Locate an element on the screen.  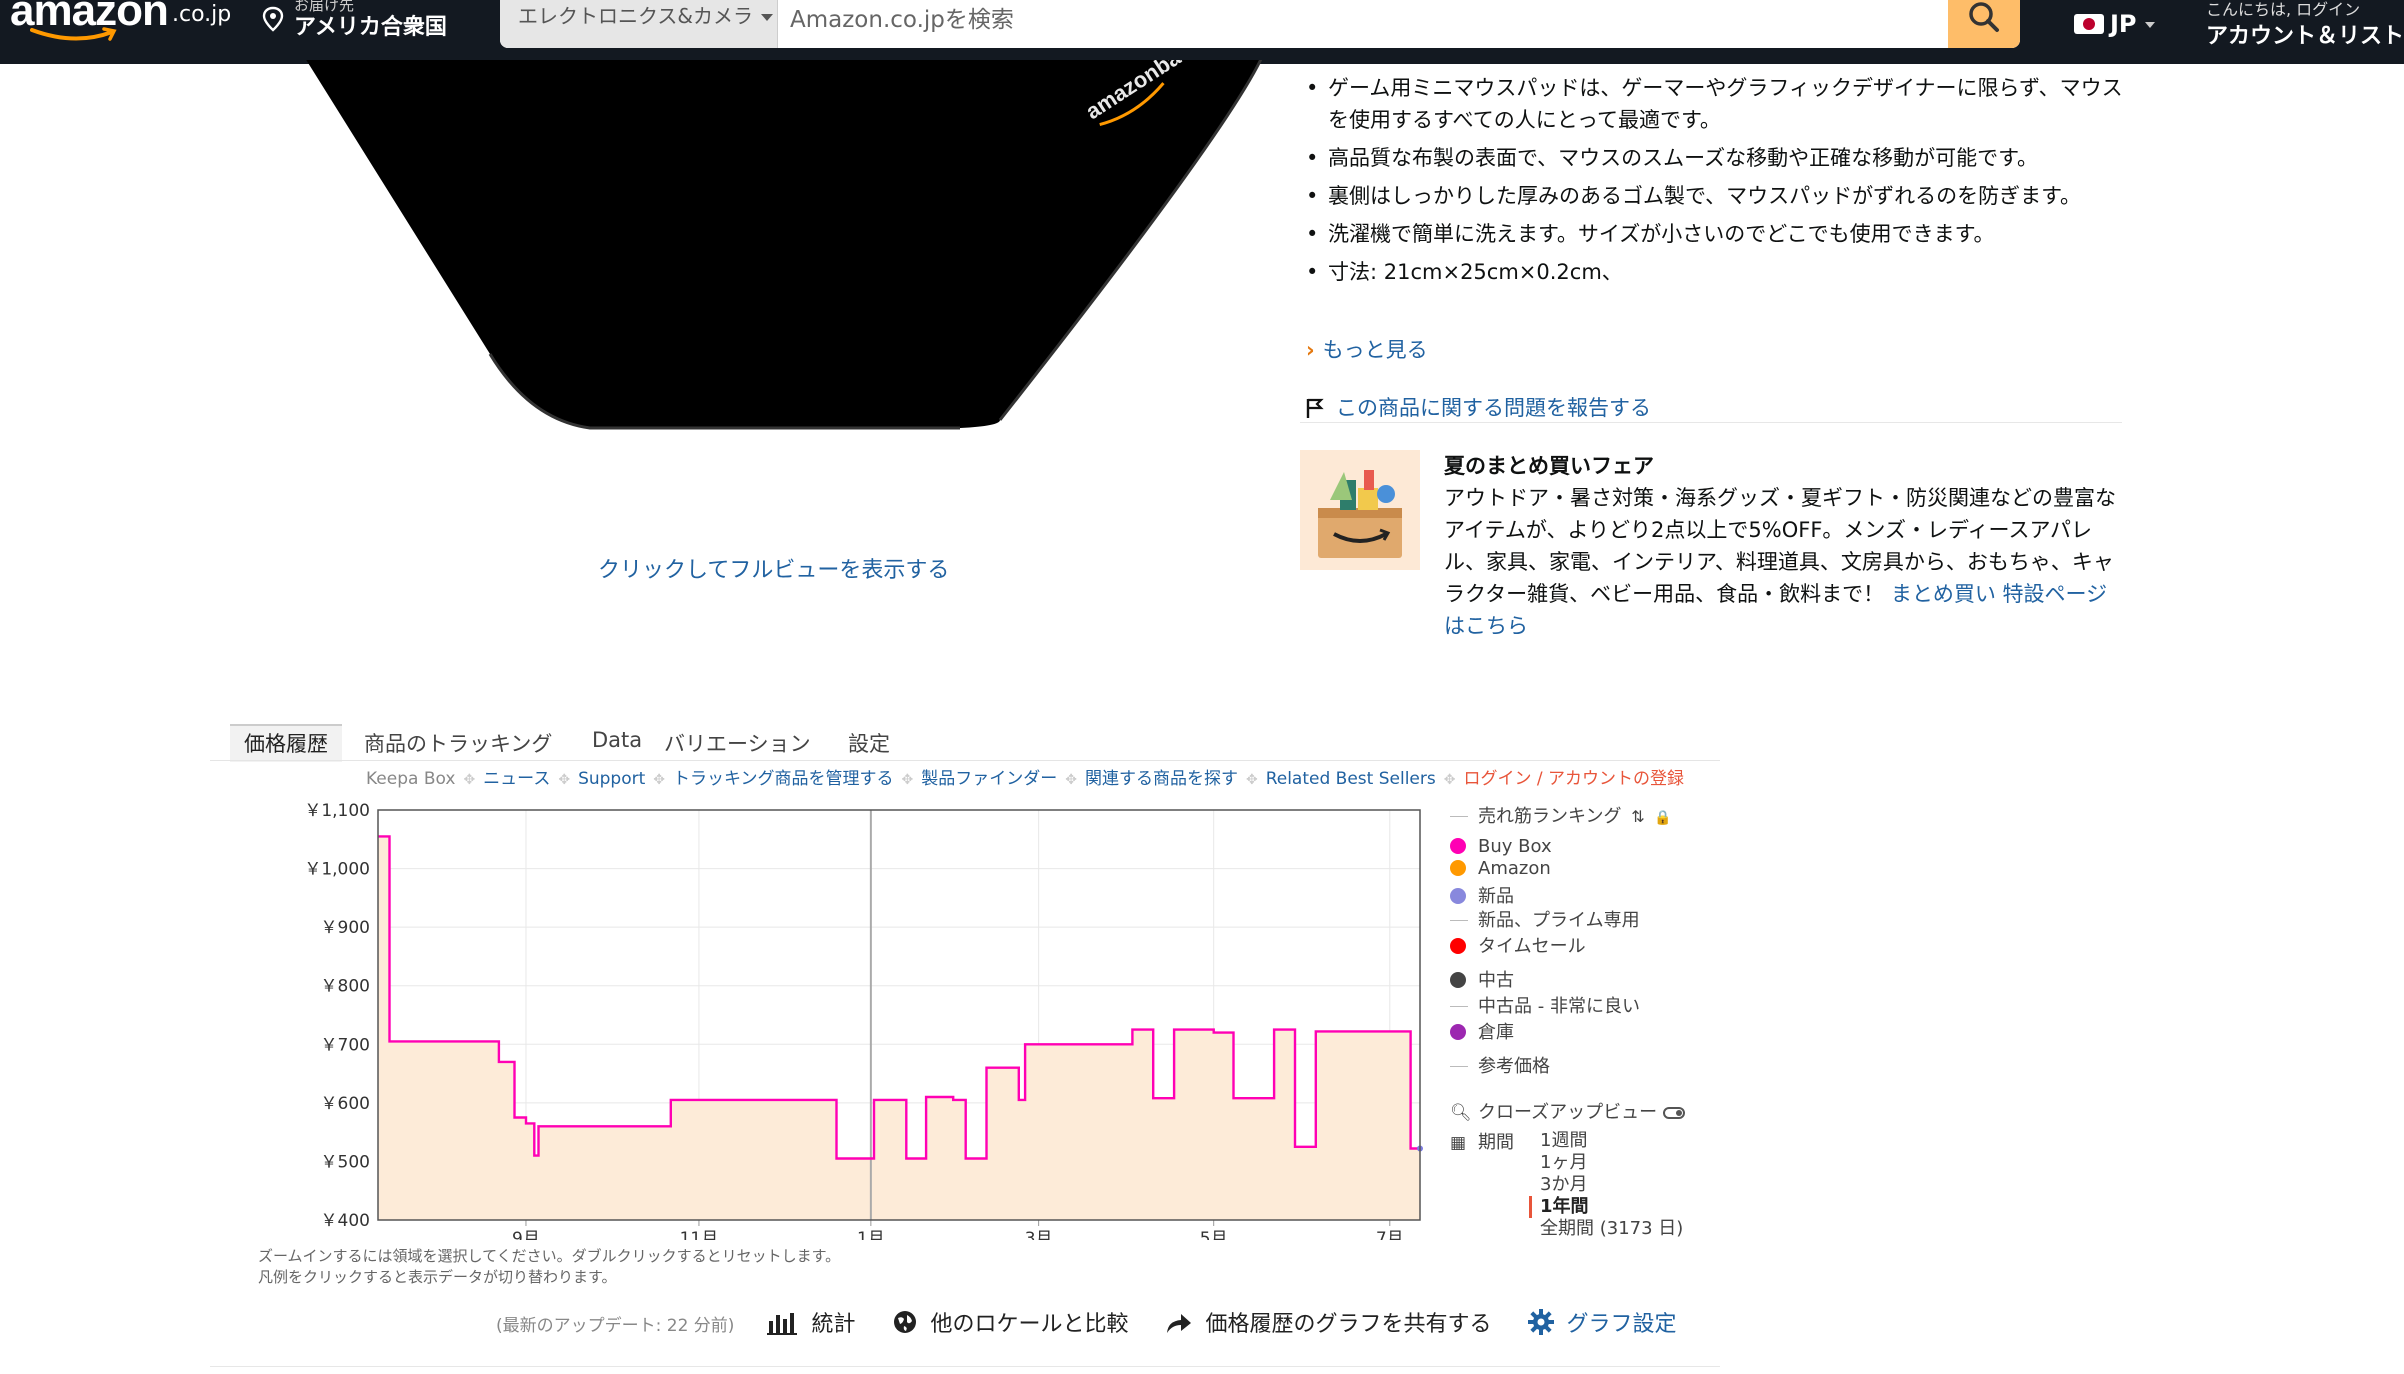
legend-amazon: Amazon is located at coordinates (1500, 868).